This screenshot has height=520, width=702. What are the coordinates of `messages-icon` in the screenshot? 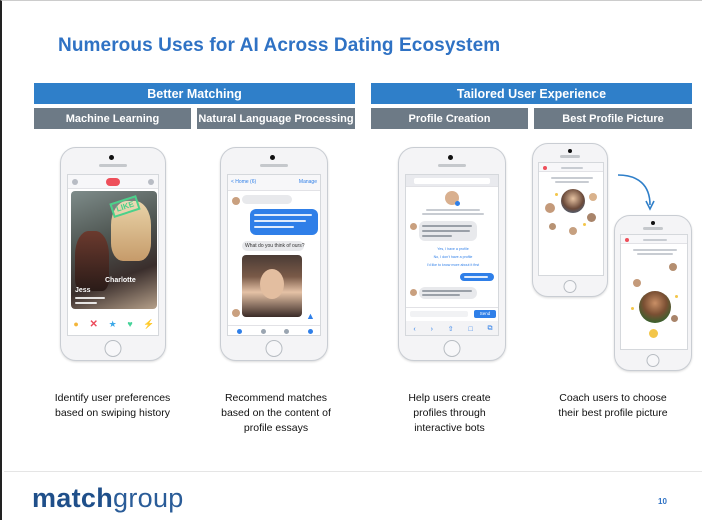 It's located at (151, 182).